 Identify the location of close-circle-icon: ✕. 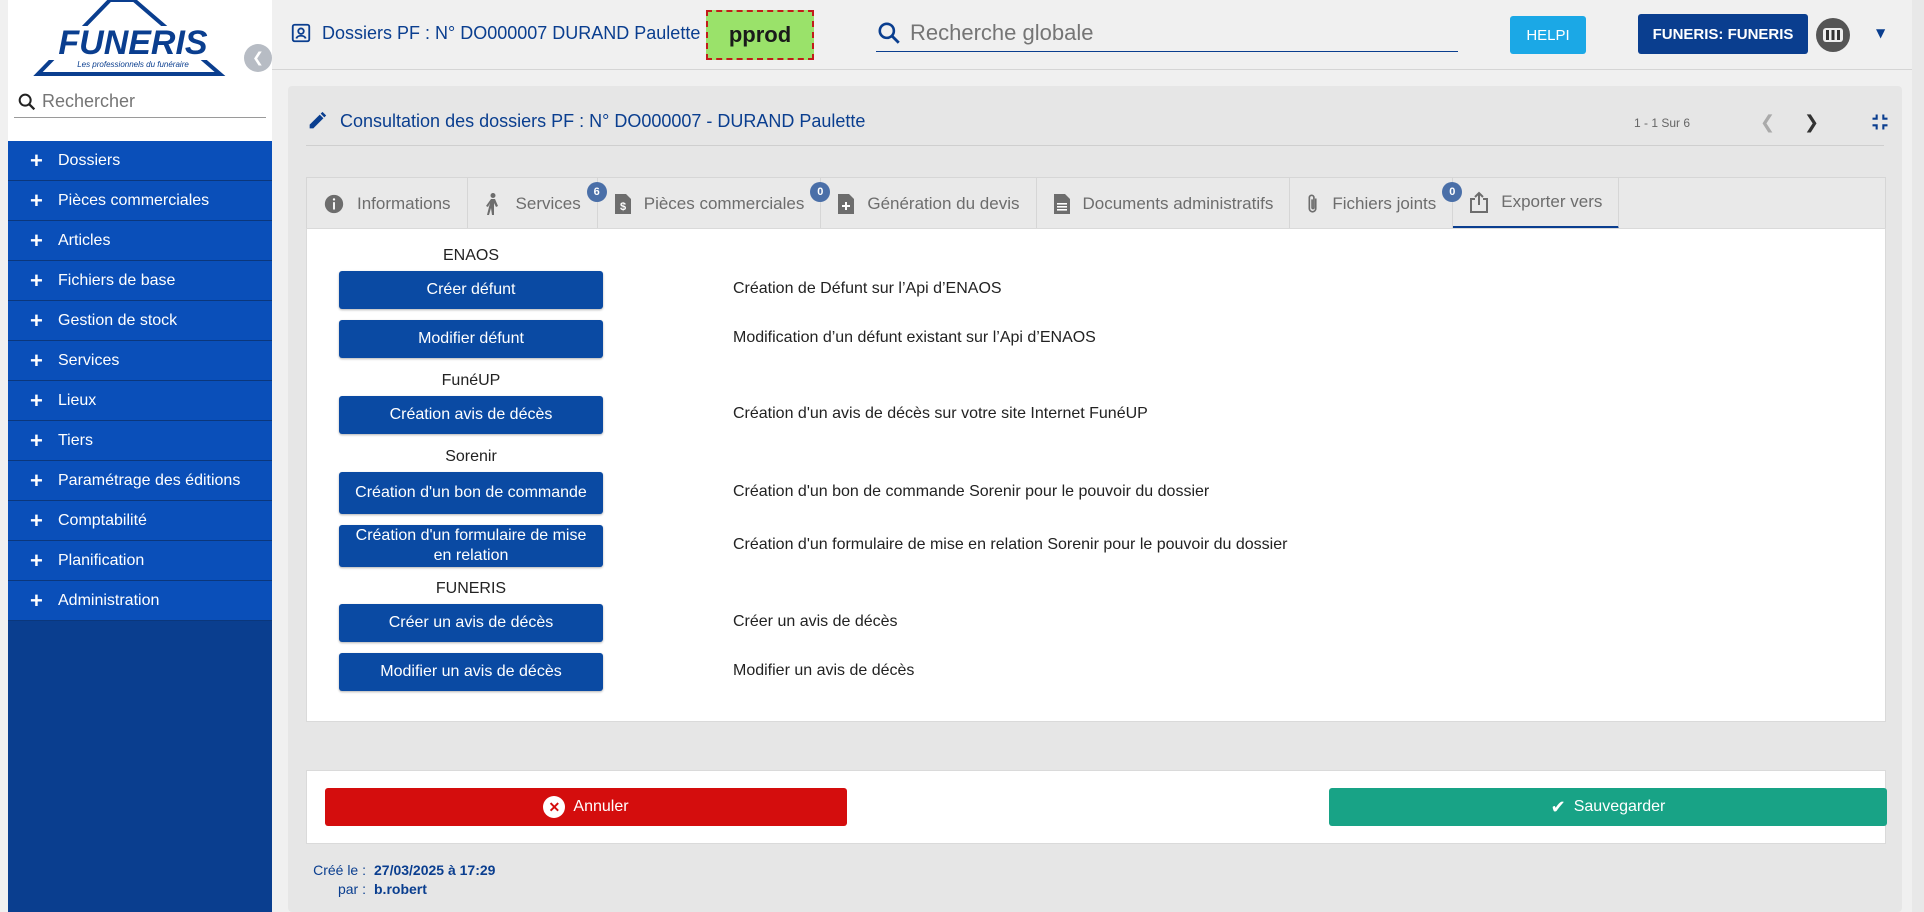
(554, 807).